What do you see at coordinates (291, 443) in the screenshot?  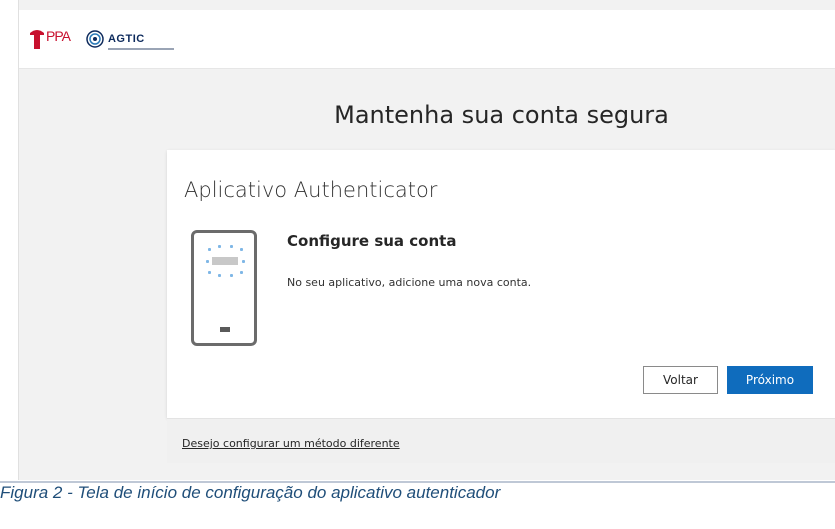 I see `alternate-method-link: Desejo configurar um método diferente` at bounding box center [291, 443].